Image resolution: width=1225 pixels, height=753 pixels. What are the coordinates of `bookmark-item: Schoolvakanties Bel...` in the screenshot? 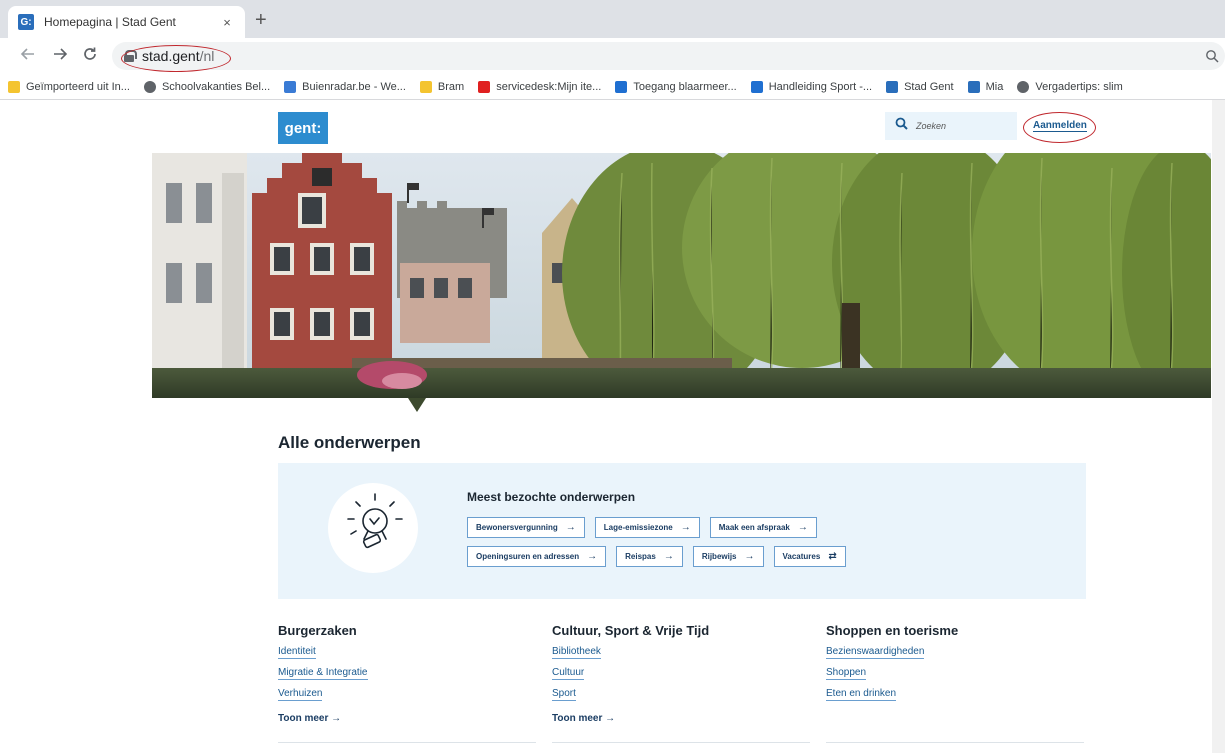 It's located at (207, 86).